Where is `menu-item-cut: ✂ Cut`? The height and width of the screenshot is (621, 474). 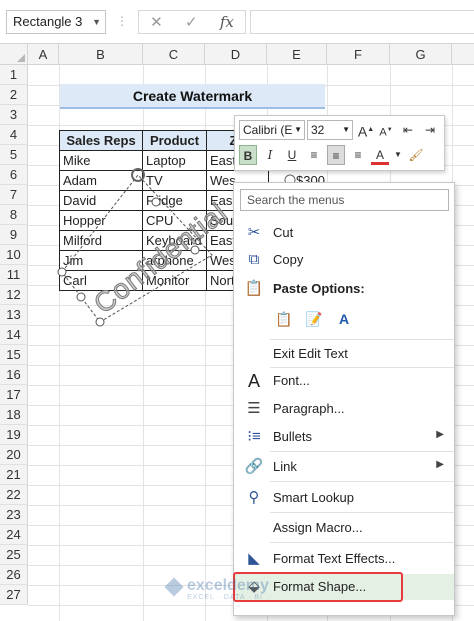
menu-item-cut: ✂ Cut is located at coordinates (344, 233).